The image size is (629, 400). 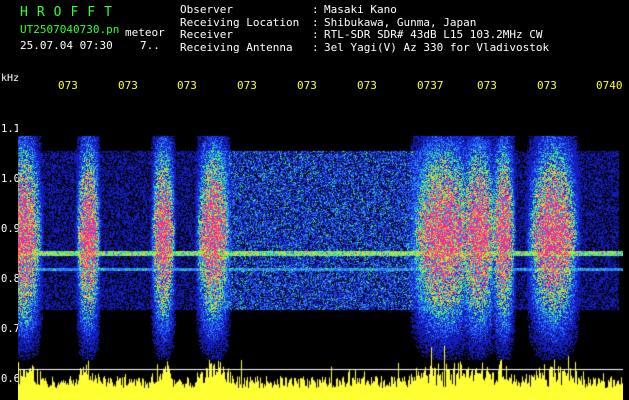 What do you see at coordinates (10, 78) in the screenshot?
I see `frequency-unit-label: kHz` at bounding box center [10, 78].